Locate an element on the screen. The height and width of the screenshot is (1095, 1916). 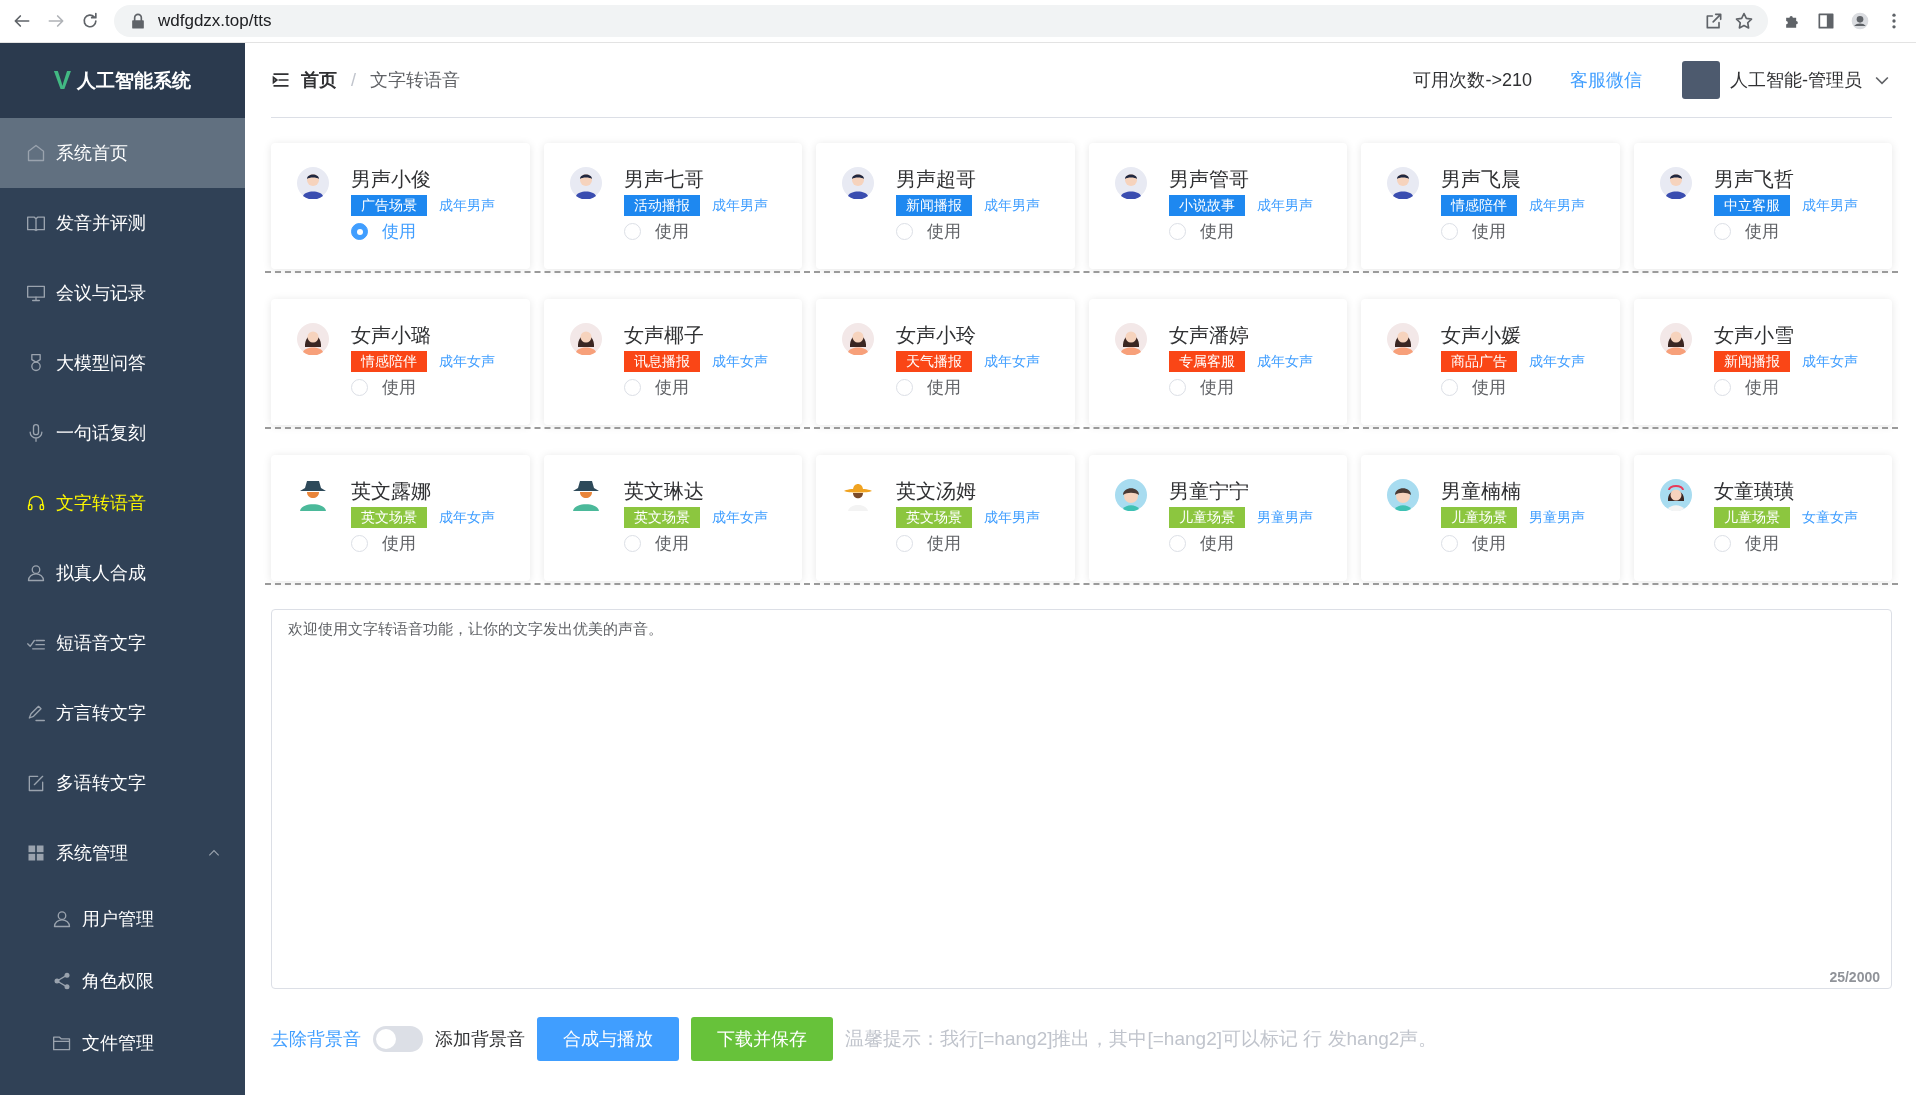
headset-icon is located at coordinates (36, 503).